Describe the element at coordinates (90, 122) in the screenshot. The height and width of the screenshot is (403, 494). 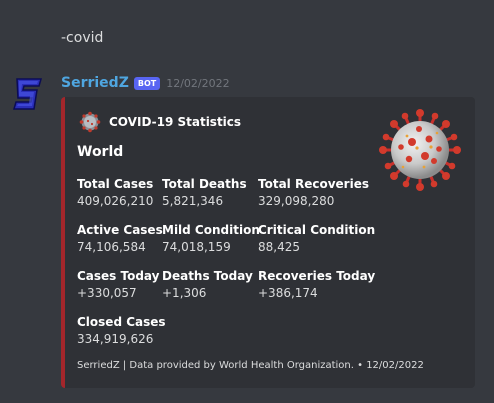
I see `virus-icon` at that location.